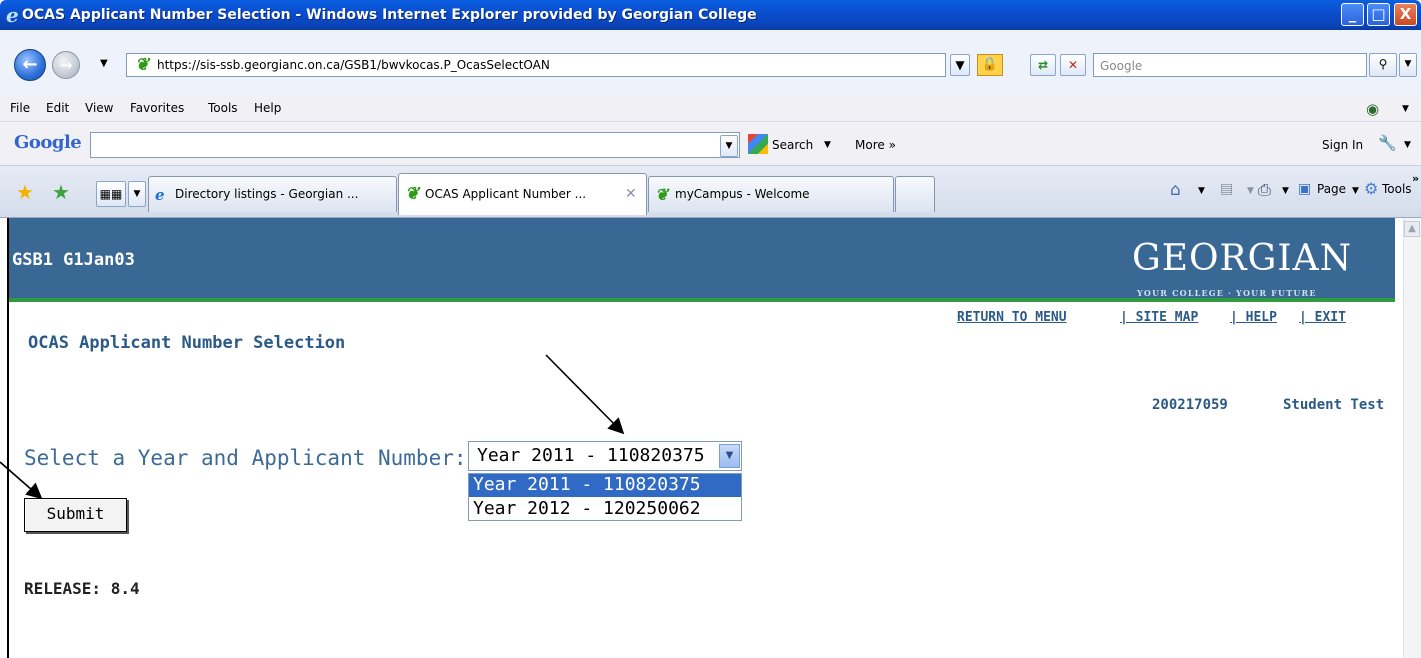  Describe the element at coordinates (312, 427) in the screenshot. I see `annotation-arrows` at that location.